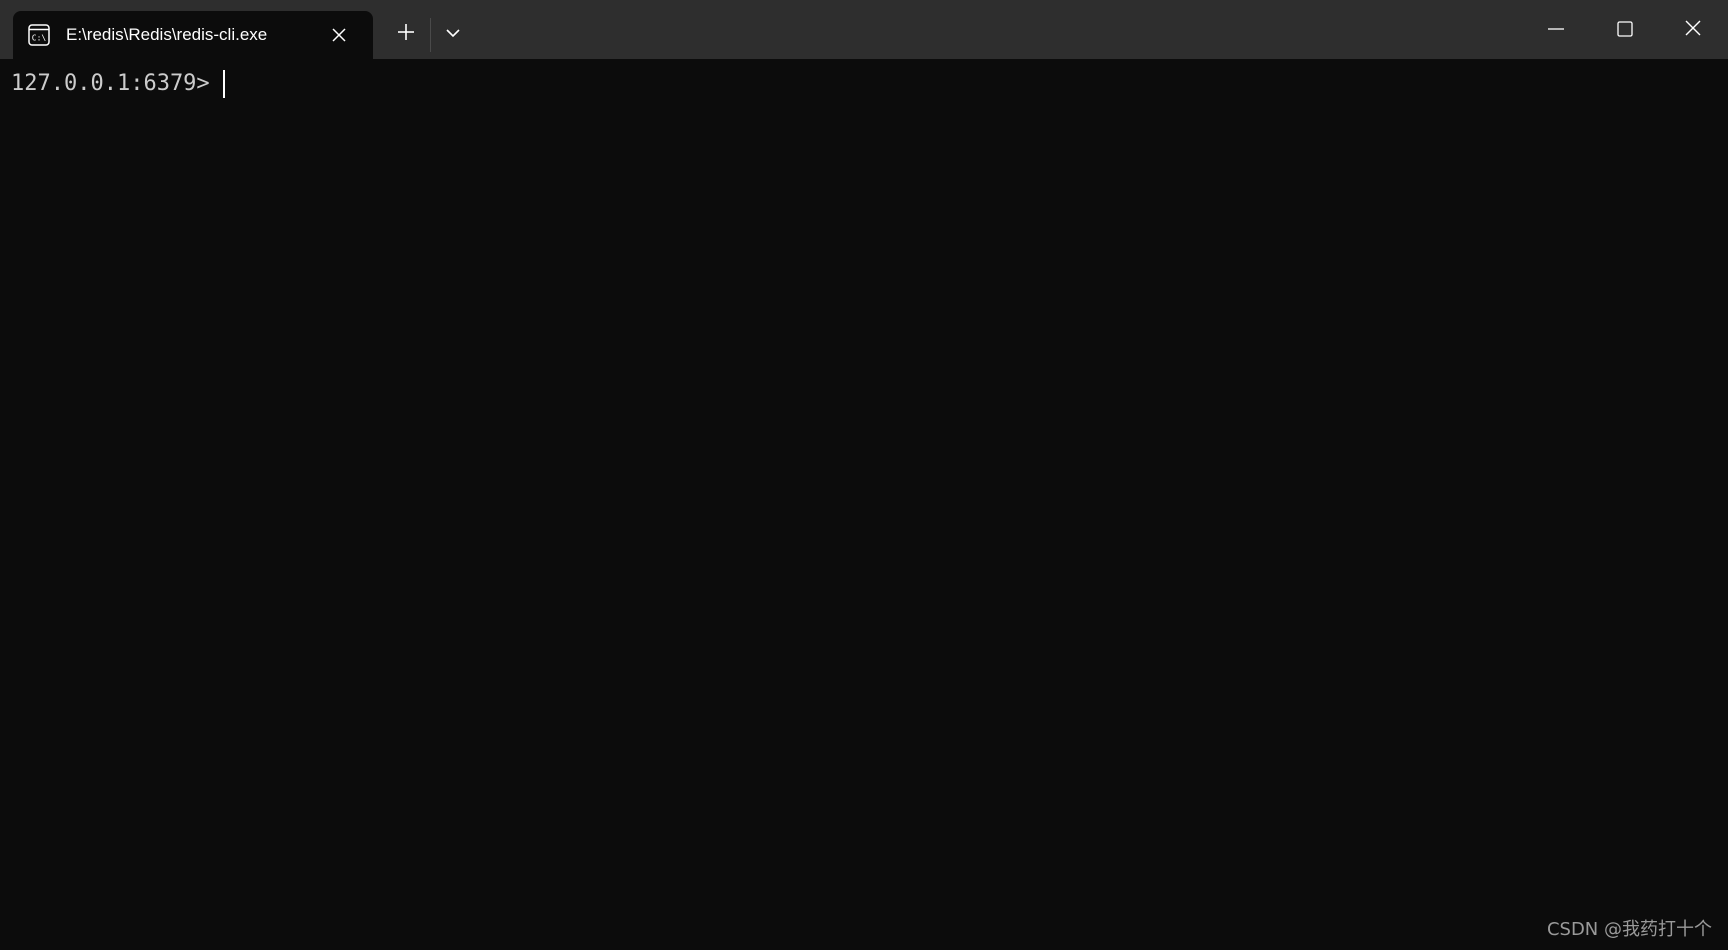 This screenshot has height=950, width=1728. What do you see at coordinates (167, 34) in the screenshot?
I see `tab-title: E:\redis\Redis\redis-cli.exe` at bounding box center [167, 34].